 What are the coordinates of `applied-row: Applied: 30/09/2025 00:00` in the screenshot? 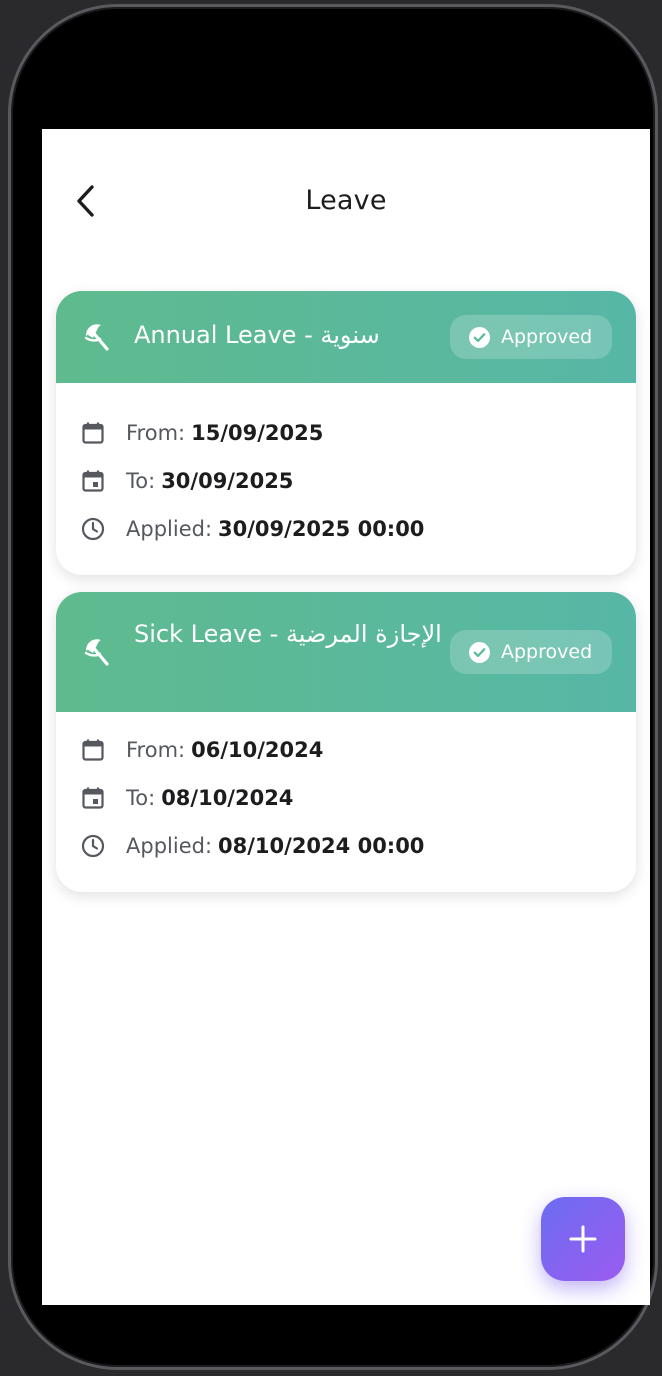 It's located at (358, 529).